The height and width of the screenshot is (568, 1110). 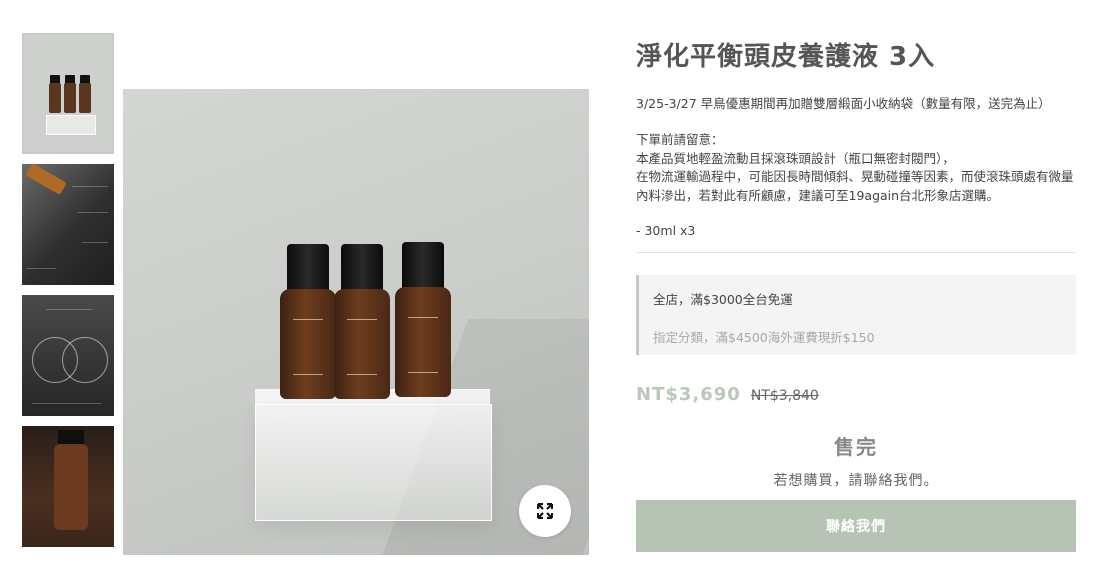 What do you see at coordinates (71, 125) in the screenshot?
I see `acrylic-stand-shape` at bounding box center [71, 125].